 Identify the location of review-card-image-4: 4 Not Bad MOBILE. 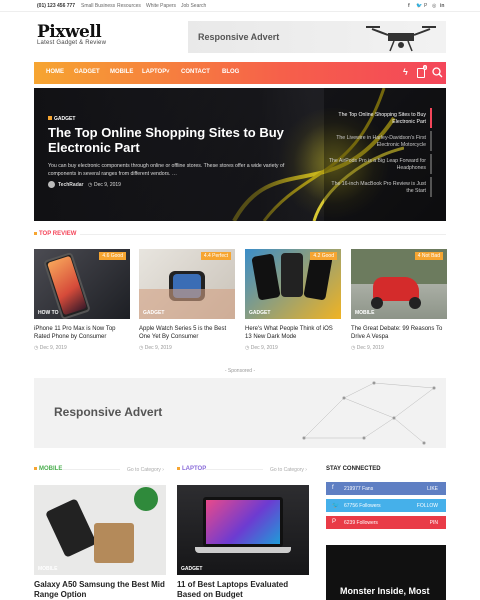
(399, 284).